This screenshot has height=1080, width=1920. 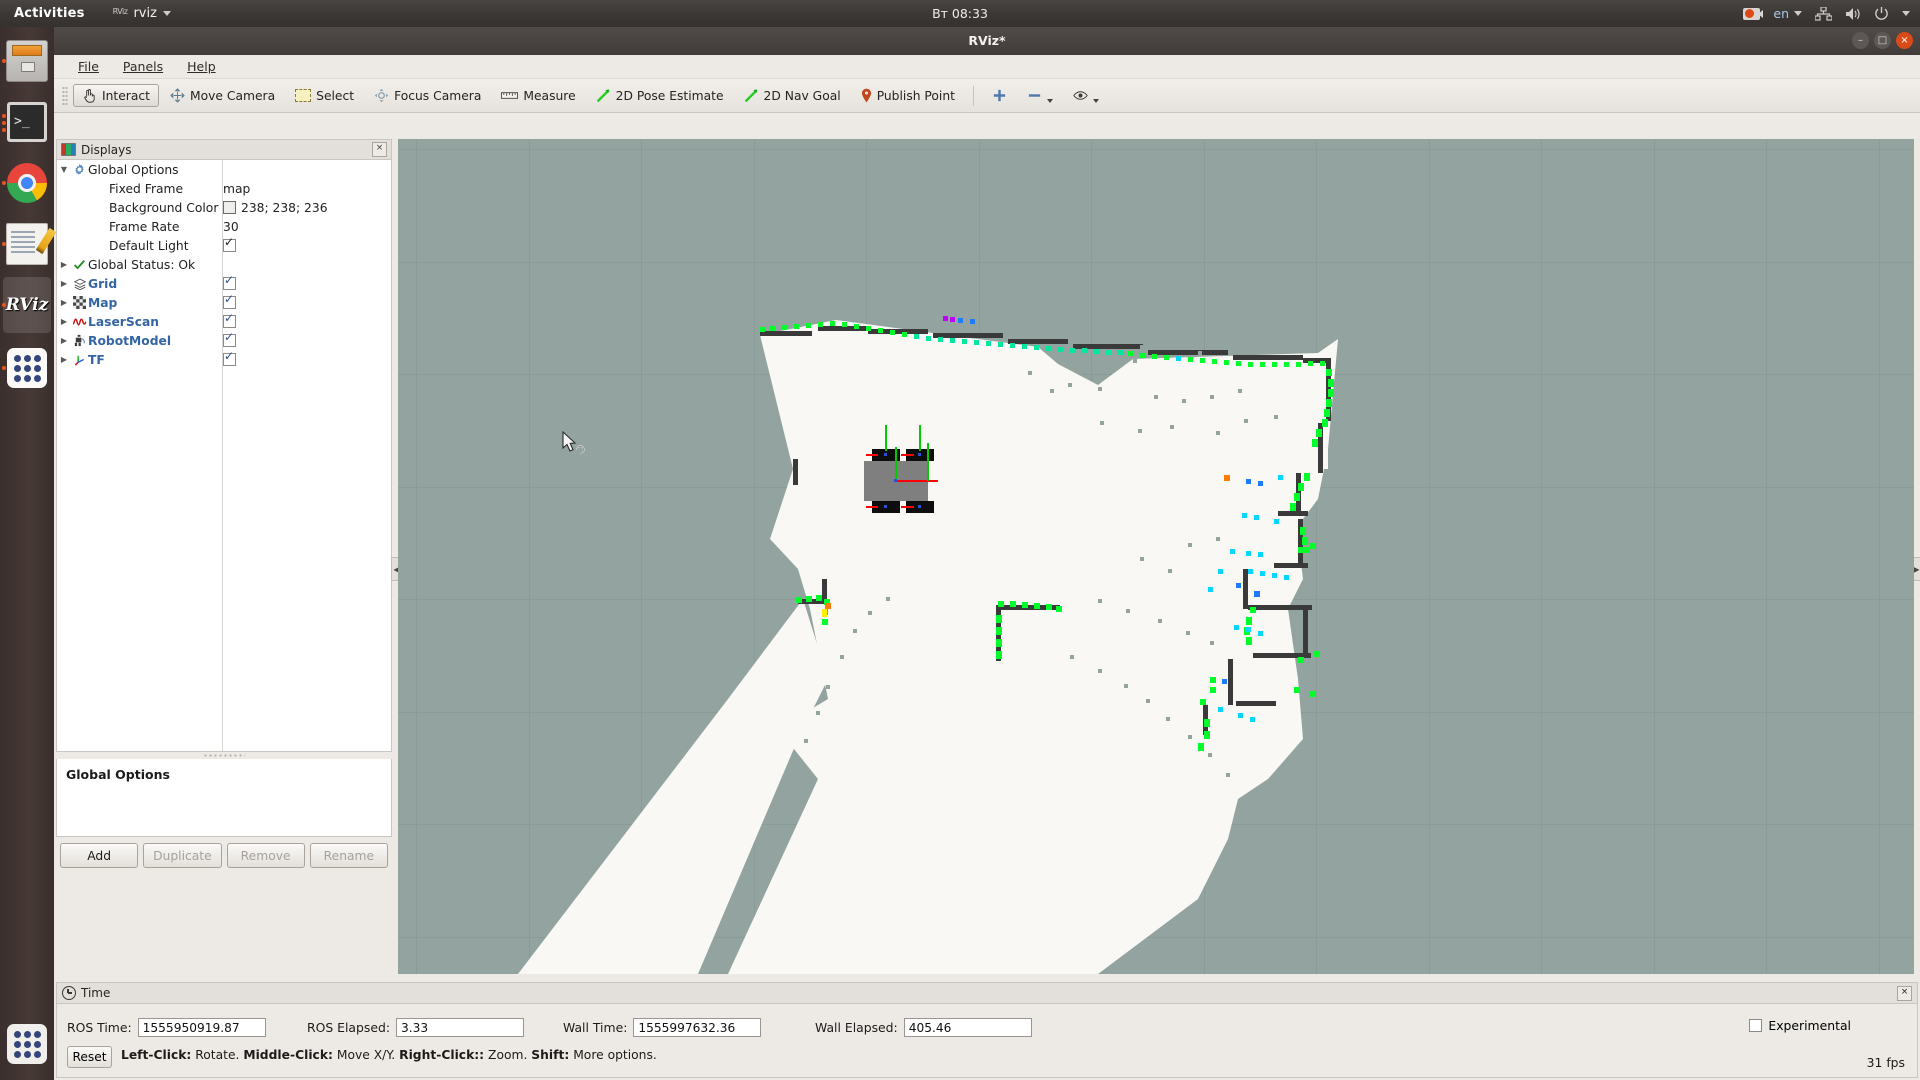 I want to click on robotmodel-icon, so click(x=79, y=340).